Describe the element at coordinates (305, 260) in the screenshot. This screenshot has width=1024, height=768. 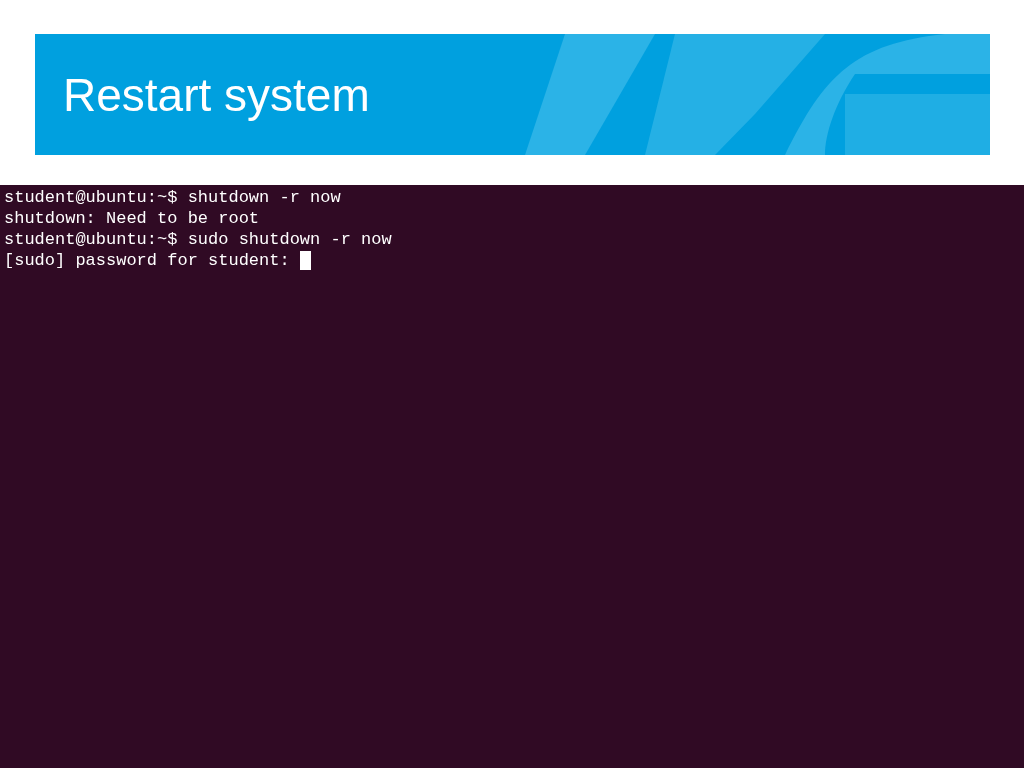
I see `terminal-cursor` at that location.